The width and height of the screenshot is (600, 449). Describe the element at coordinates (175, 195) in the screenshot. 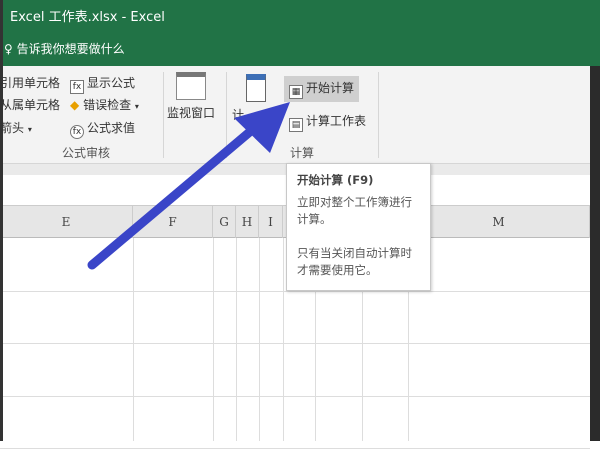

I see `arrow-shaft` at that location.